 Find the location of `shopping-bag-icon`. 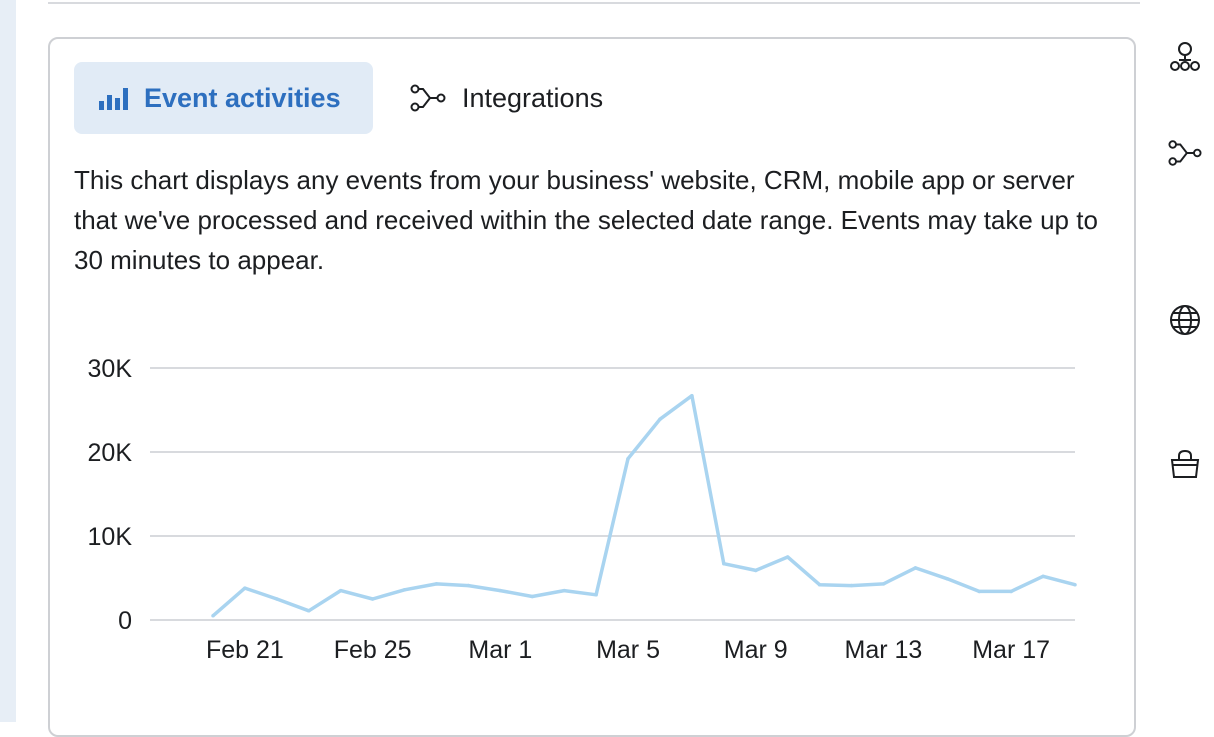

shopping-bag-icon is located at coordinates (1185, 464).